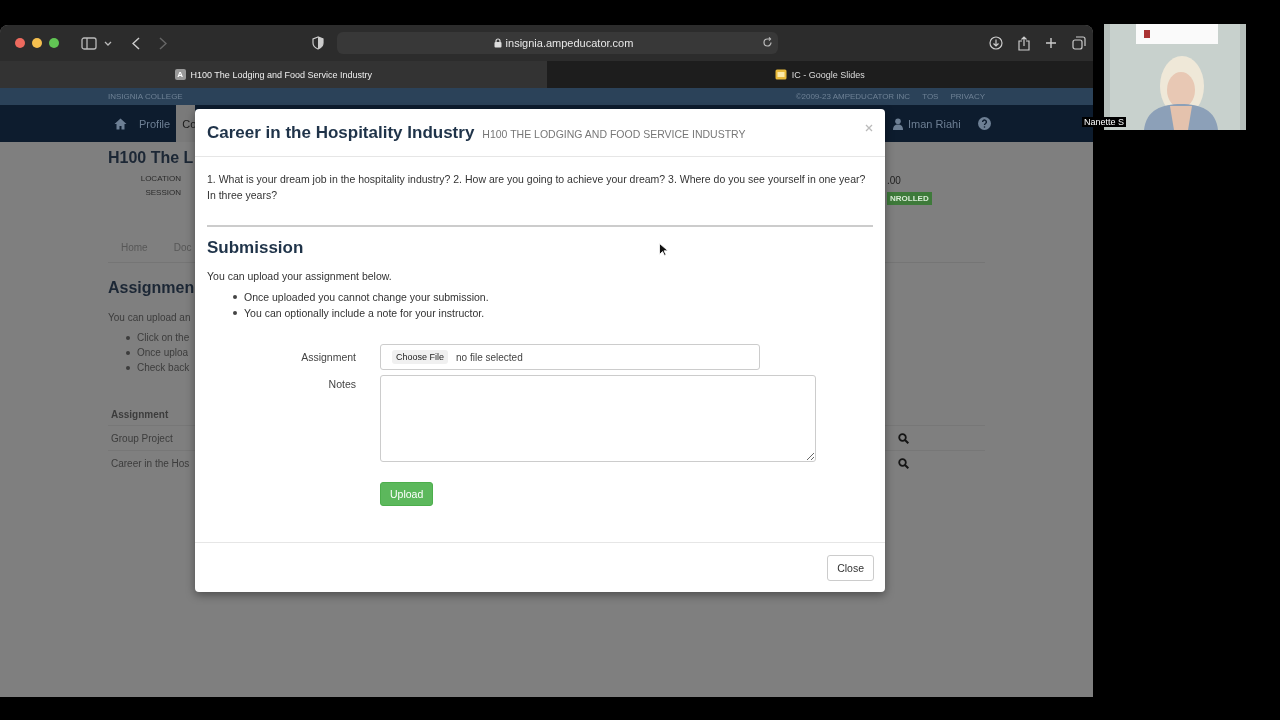  What do you see at coordinates (497, 43) in the screenshot?
I see `lock-icon` at bounding box center [497, 43].